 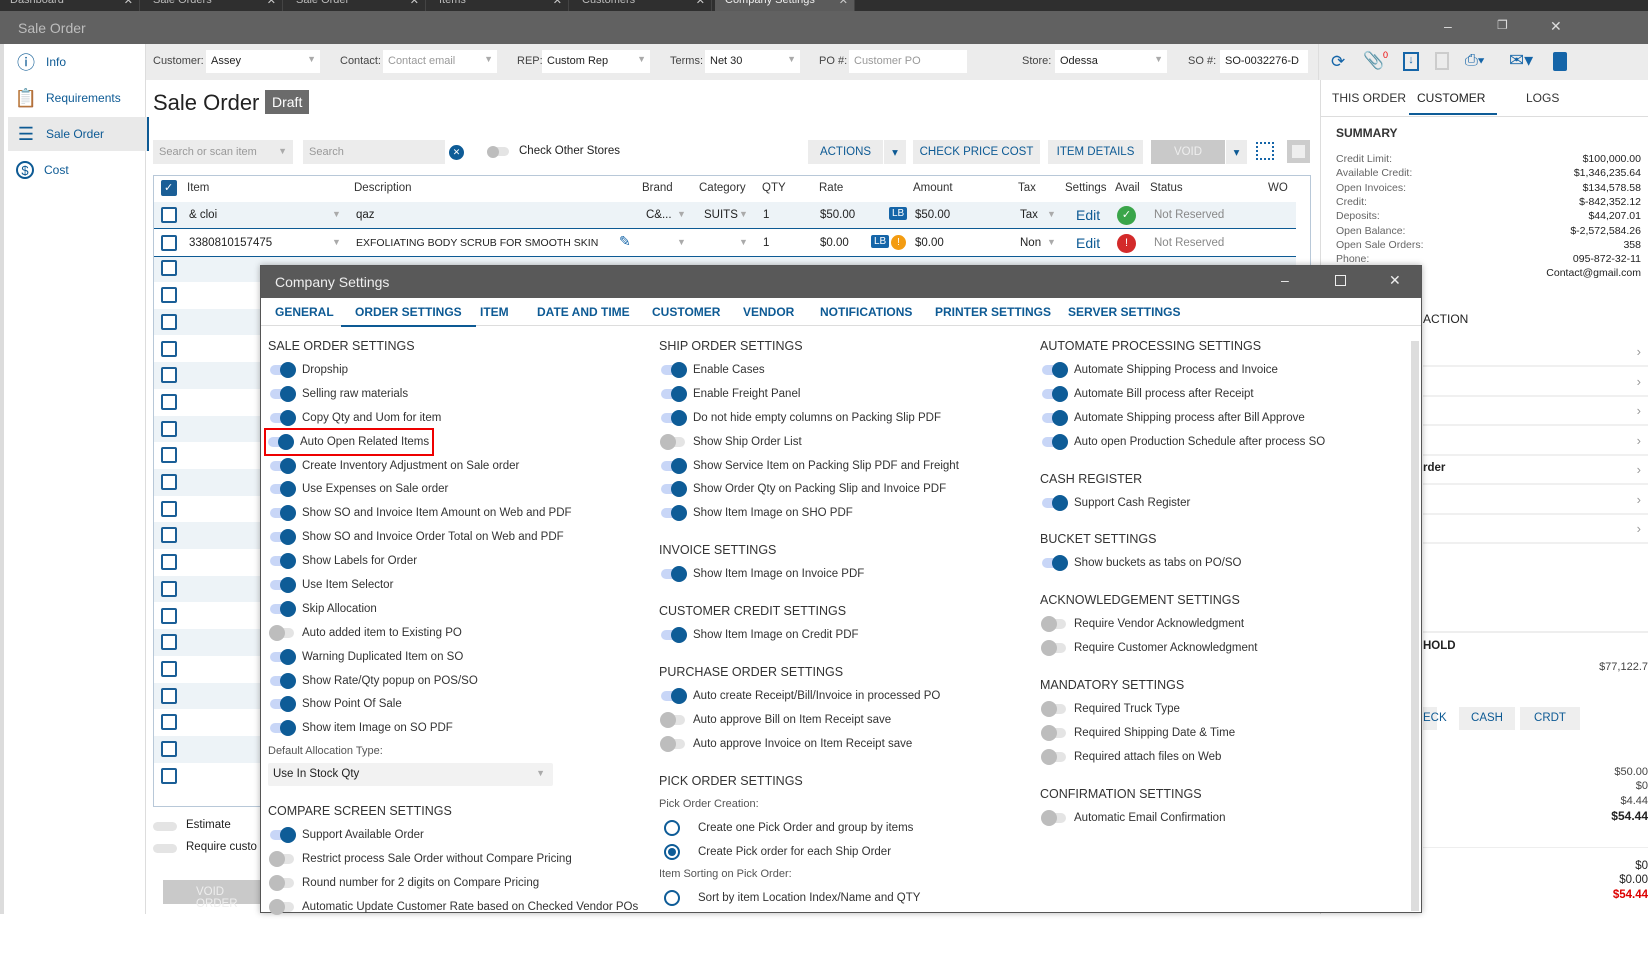 What do you see at coordinates (845, 152) in the screenshot?
I see `actions-button: ACTIONS` at bounding box center [845, 152].